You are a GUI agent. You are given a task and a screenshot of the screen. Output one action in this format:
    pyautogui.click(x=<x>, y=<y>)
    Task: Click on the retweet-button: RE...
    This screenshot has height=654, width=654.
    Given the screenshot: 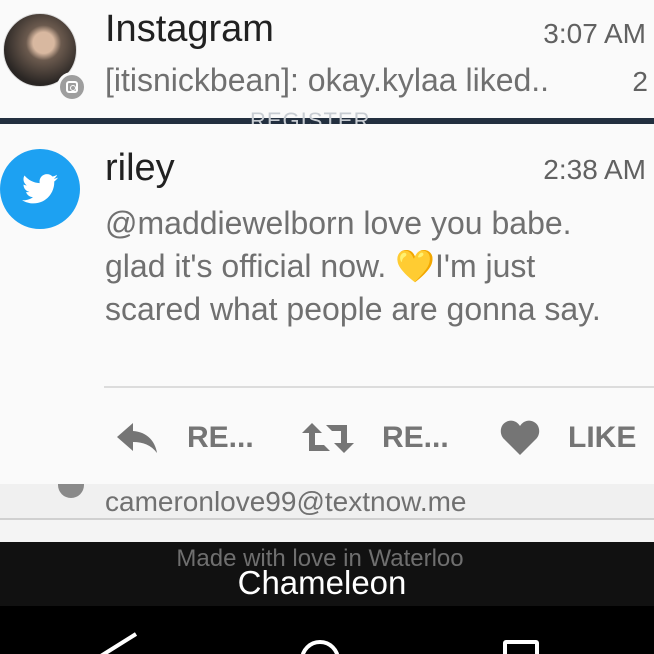 What is the action you would take?
    pyautogui.click(x=375, y=438)
    